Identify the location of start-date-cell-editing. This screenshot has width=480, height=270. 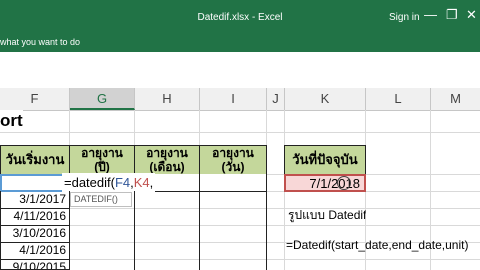
(35, 183).